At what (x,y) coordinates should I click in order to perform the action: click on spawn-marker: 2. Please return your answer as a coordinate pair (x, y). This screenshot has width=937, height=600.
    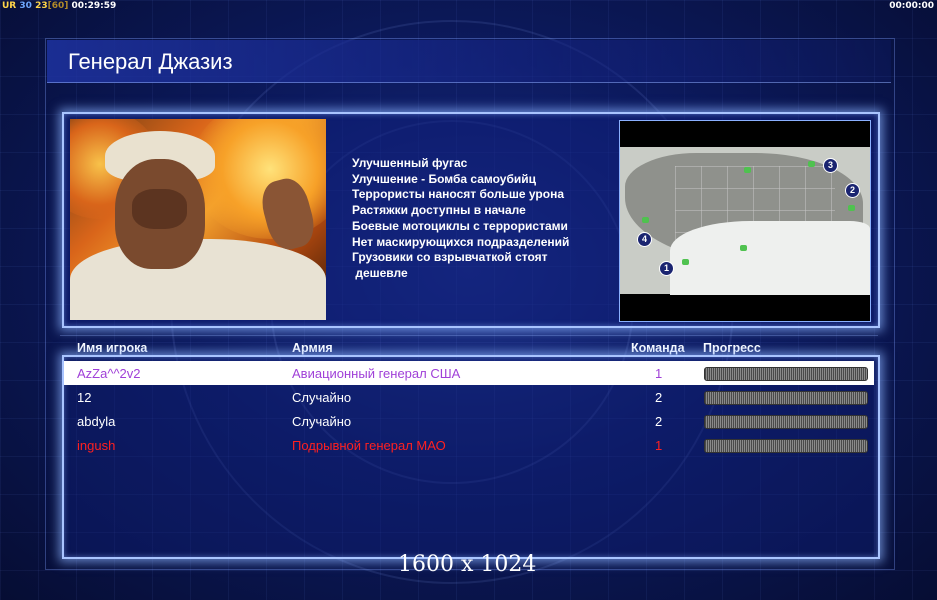
    Looking at the image, I should click on (852, 190).